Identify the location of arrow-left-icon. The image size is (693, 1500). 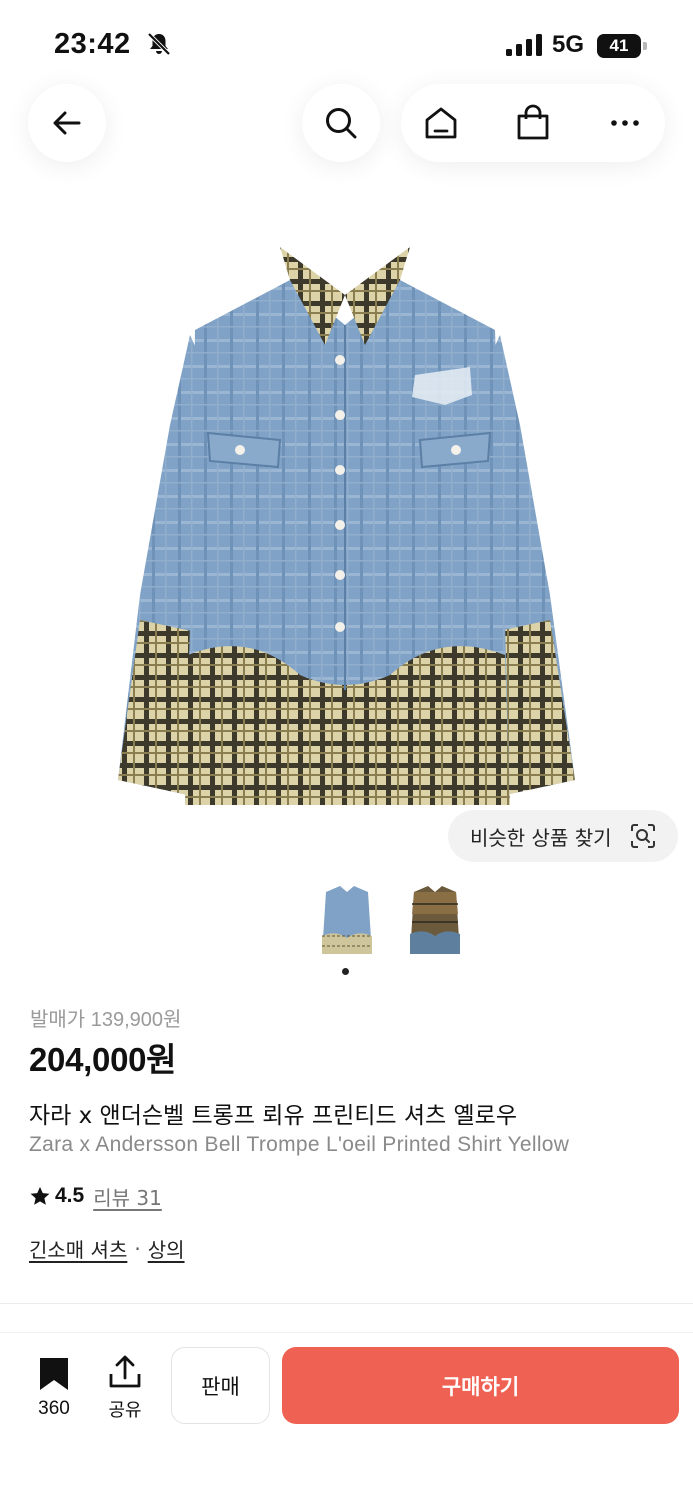
(67, 123).